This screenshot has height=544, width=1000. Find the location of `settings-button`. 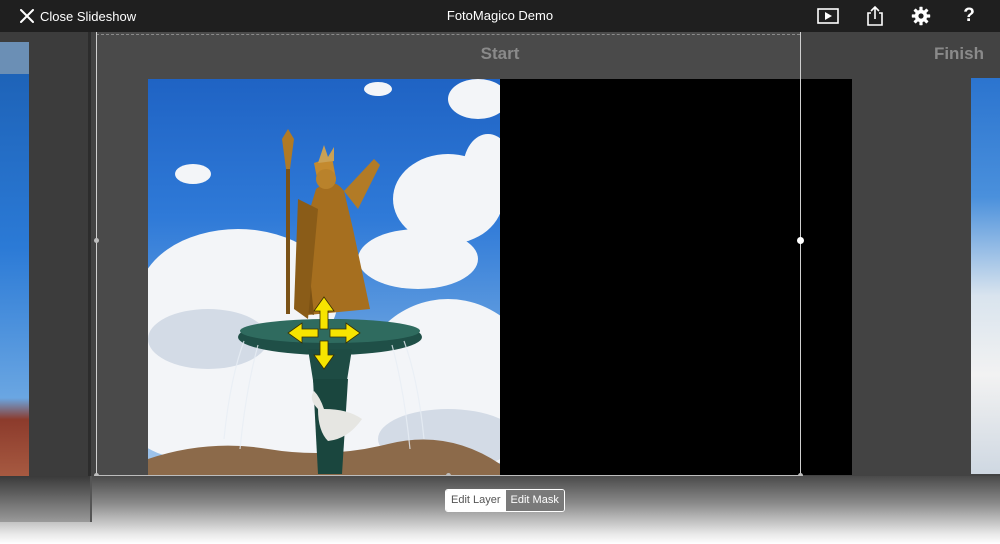

settings-button is located at coordinates (921, 16).